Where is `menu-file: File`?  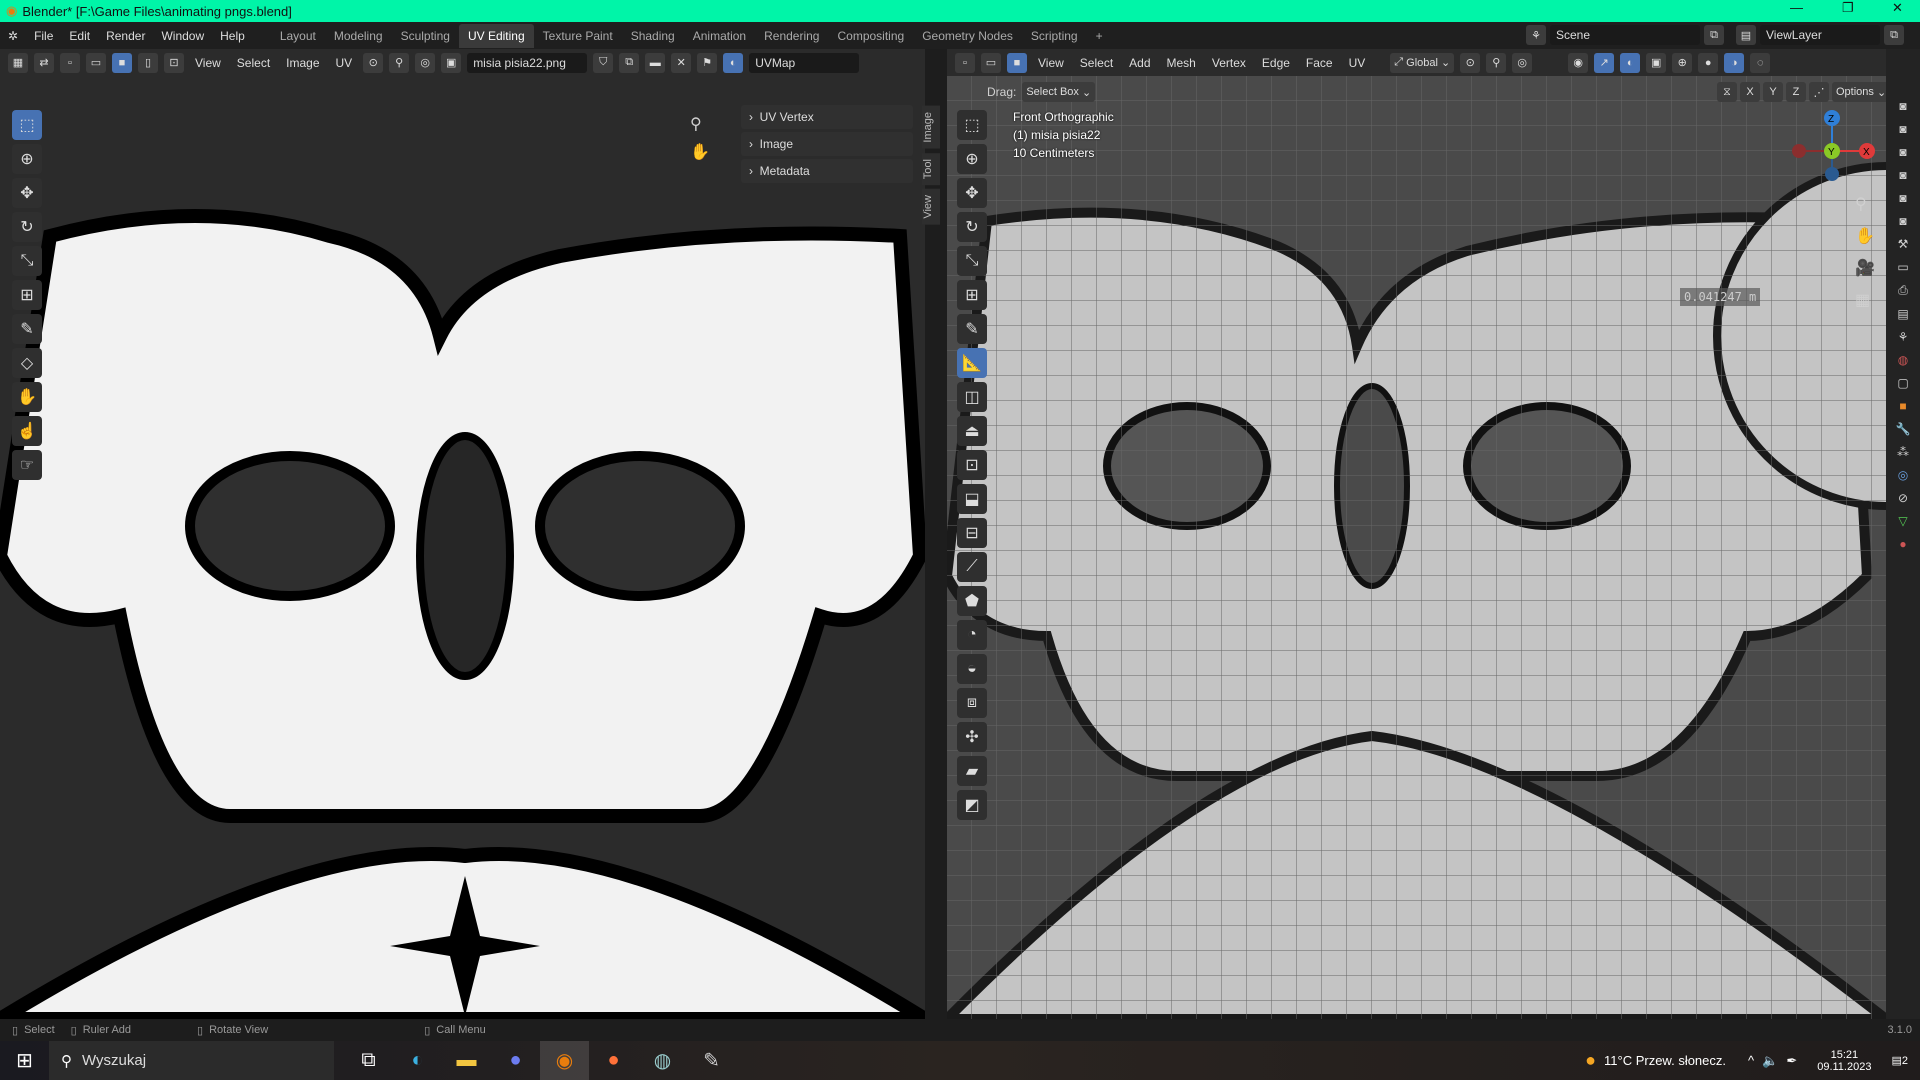 menu-file: File is located at coordinates (43, 36).